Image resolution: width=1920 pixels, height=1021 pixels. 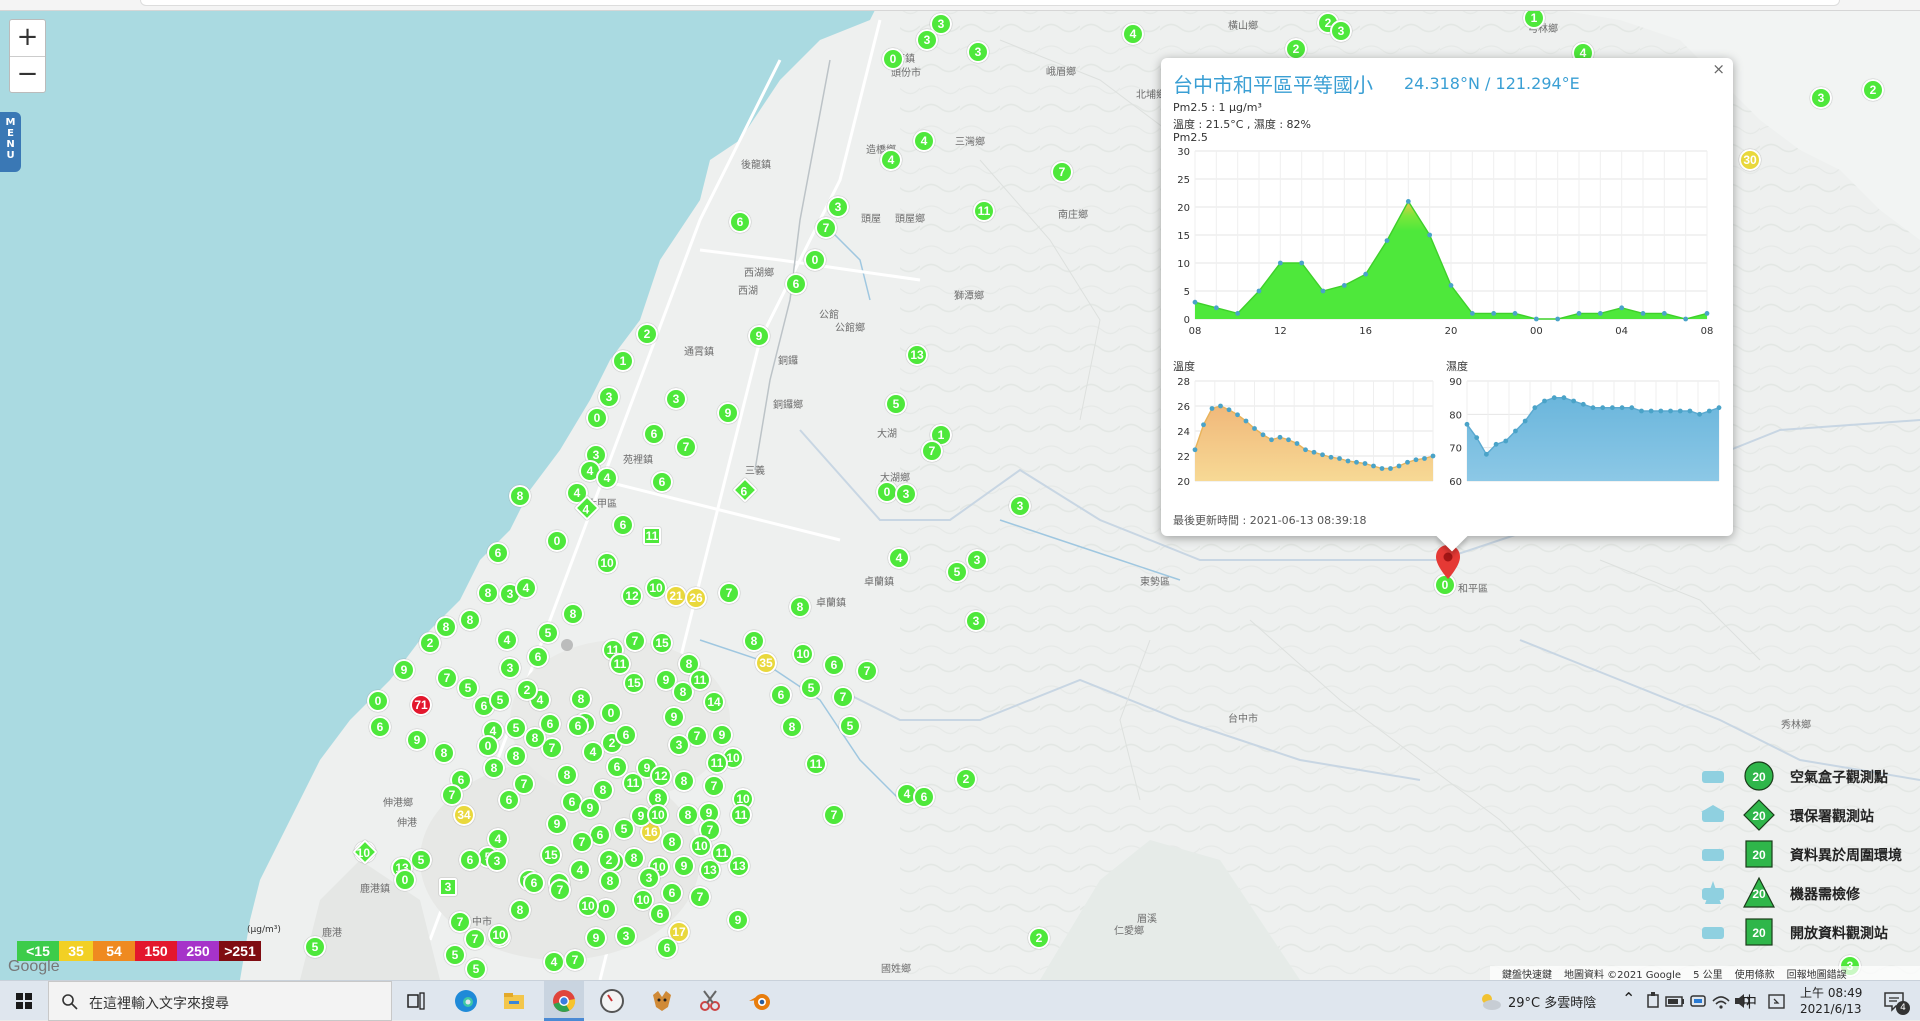 I want to click on snipping-tool-icon, so click(x=710, y=1001).